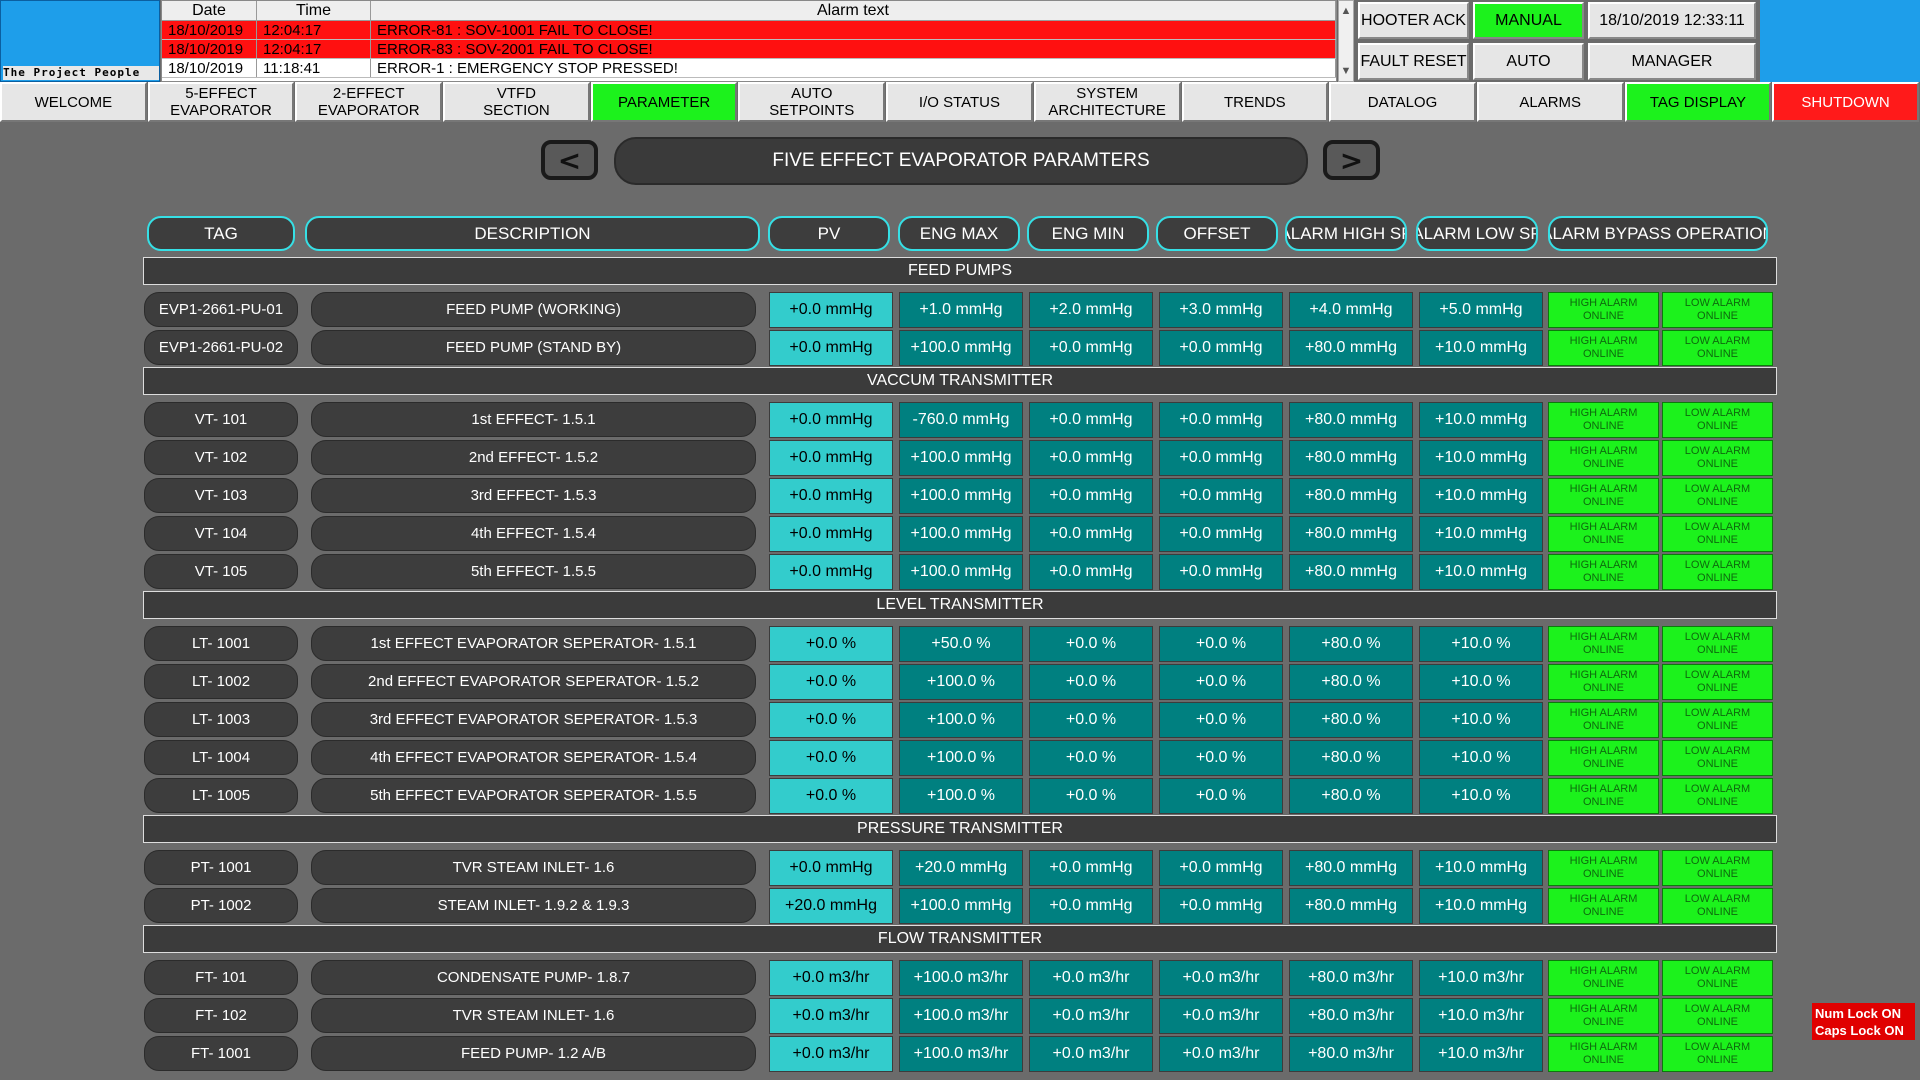 Image resolution: width=1920 pixels, height=1080 pixels. What do you see at coordinates (1221, 310) in the screenshot?
I see `offset-value: +3.0 mmHg` at bounding box center [1221, 310].